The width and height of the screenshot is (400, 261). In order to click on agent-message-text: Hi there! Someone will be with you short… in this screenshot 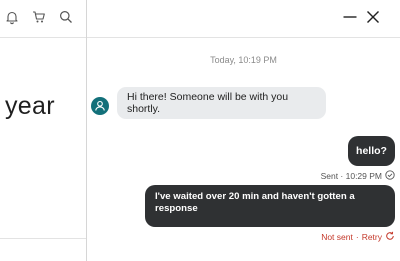, I will do `click(208, 103)`.